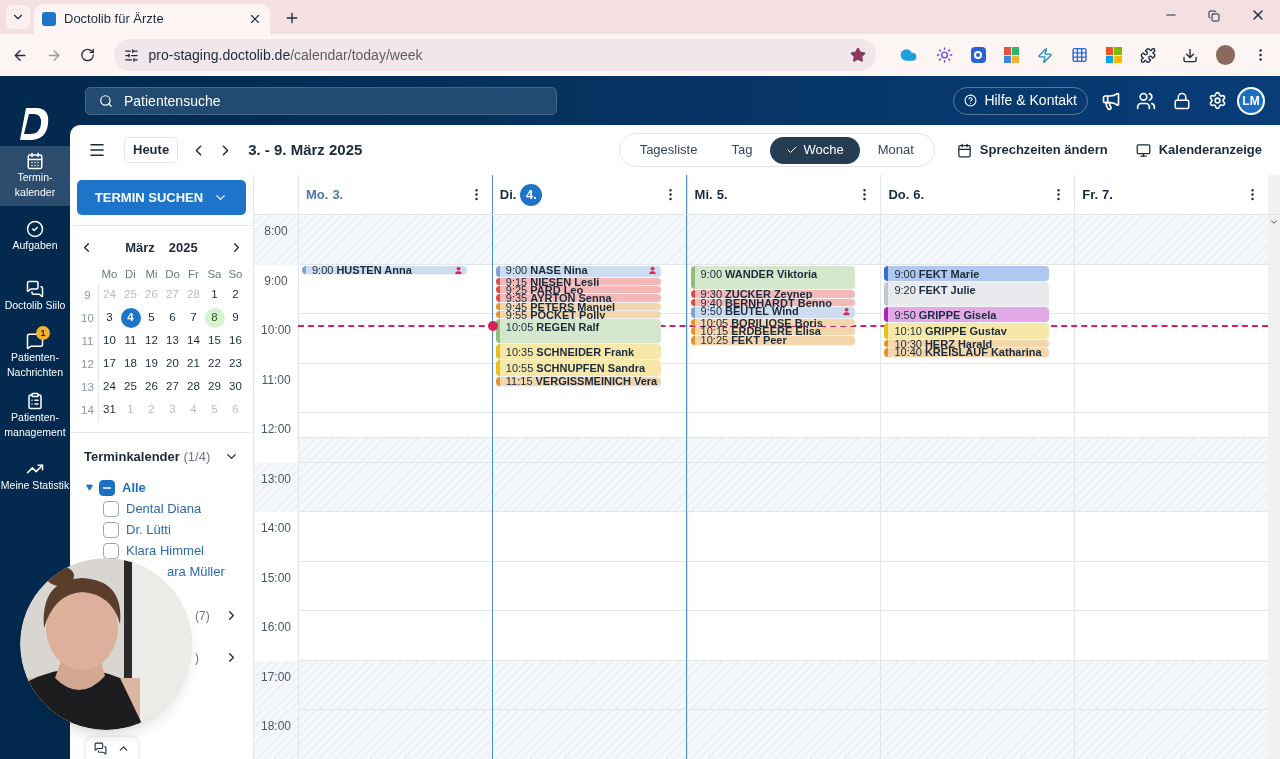 The image size is (1280, 759). What do you see at coordinates (773, 340) in the screenshot?
I see `appointment-card: 10:25 FEKT Peer` at bounding box center [773, 340].